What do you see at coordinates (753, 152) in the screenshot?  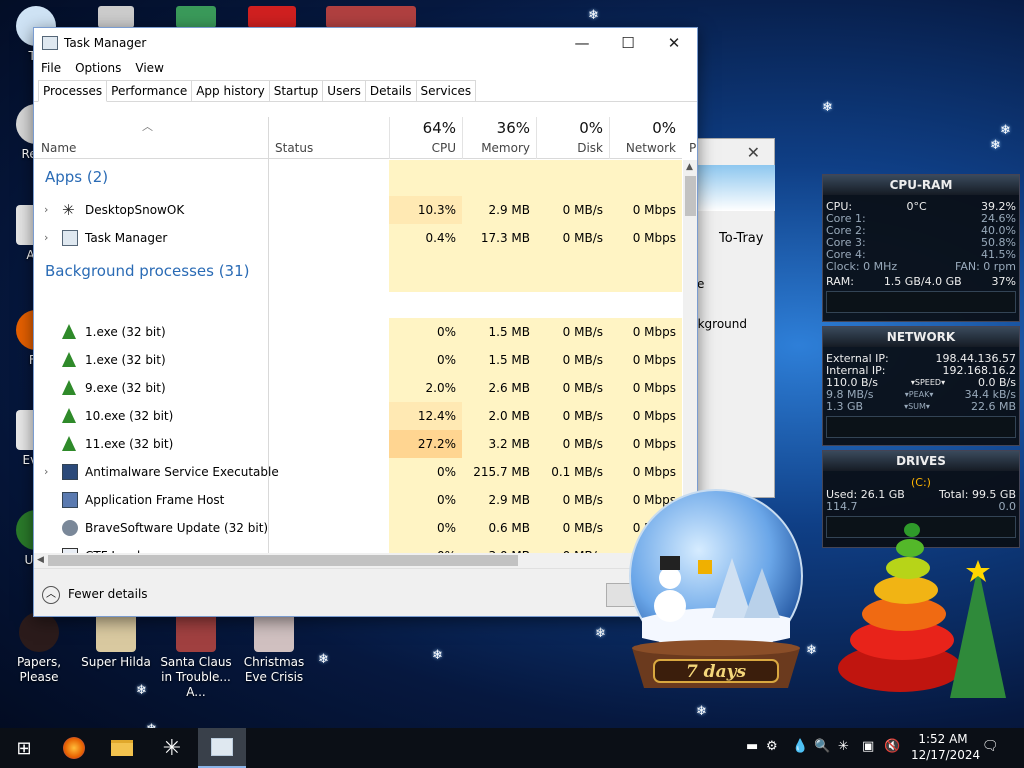 I see `close-icon: ✕` at bounding box center [753, 152].